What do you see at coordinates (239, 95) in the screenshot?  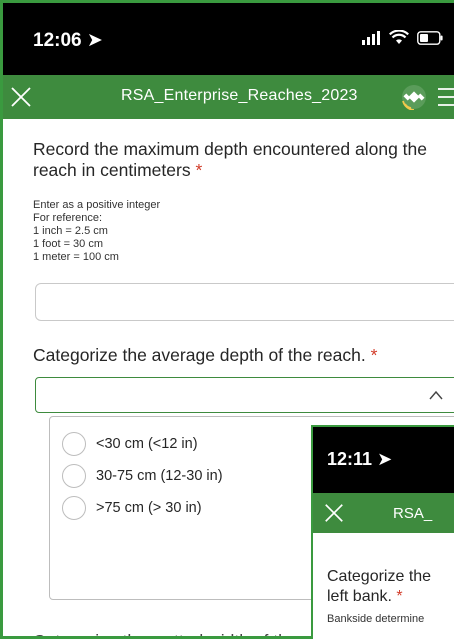 I see `app-title: RSA_Enterprise_Reaches_2023` at bounding box center [239, 95].